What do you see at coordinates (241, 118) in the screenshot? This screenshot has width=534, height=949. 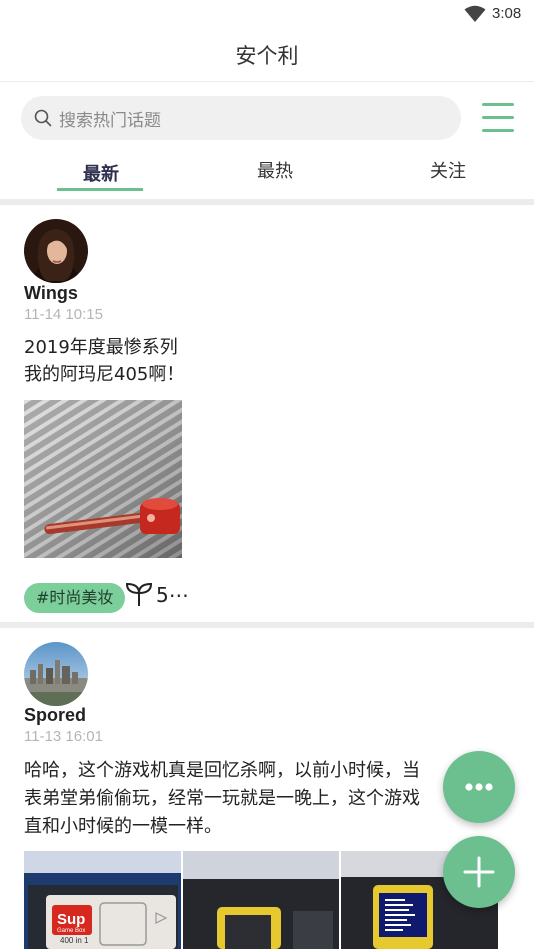 I see `search-input: 搜索热门话题` at bounding box center [241, 118].